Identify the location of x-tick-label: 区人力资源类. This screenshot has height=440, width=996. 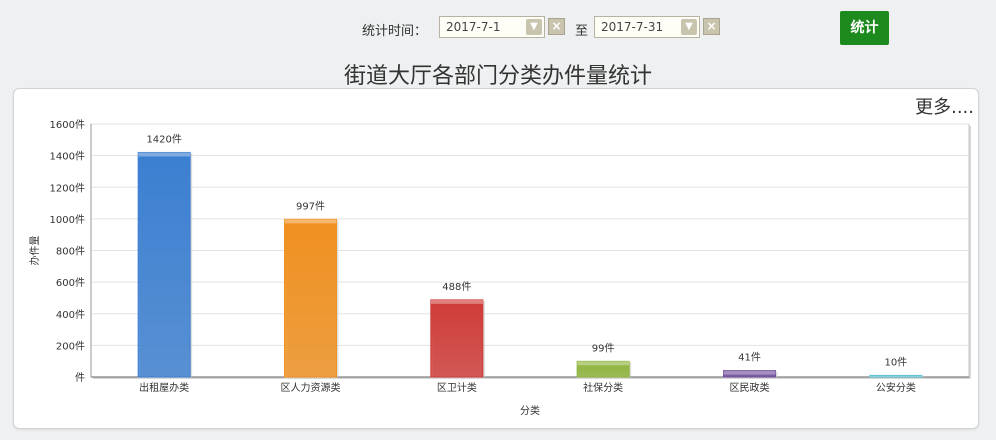
(311, 387).